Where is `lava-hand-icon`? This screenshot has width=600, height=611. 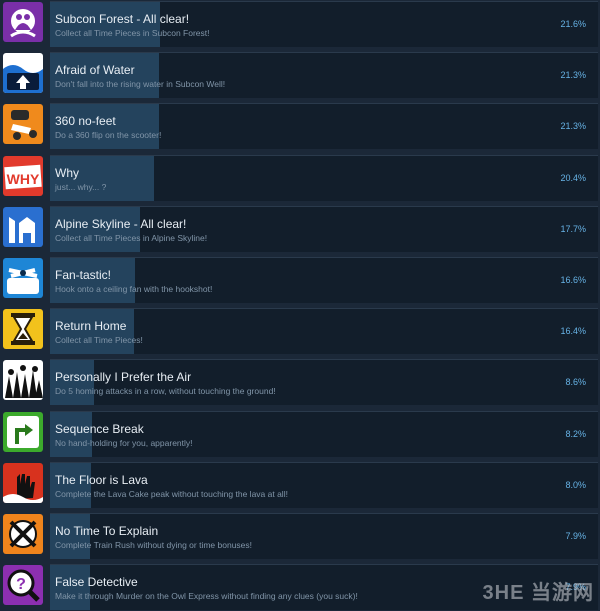 lava-hand-icon is located at coordinates (23, 483).